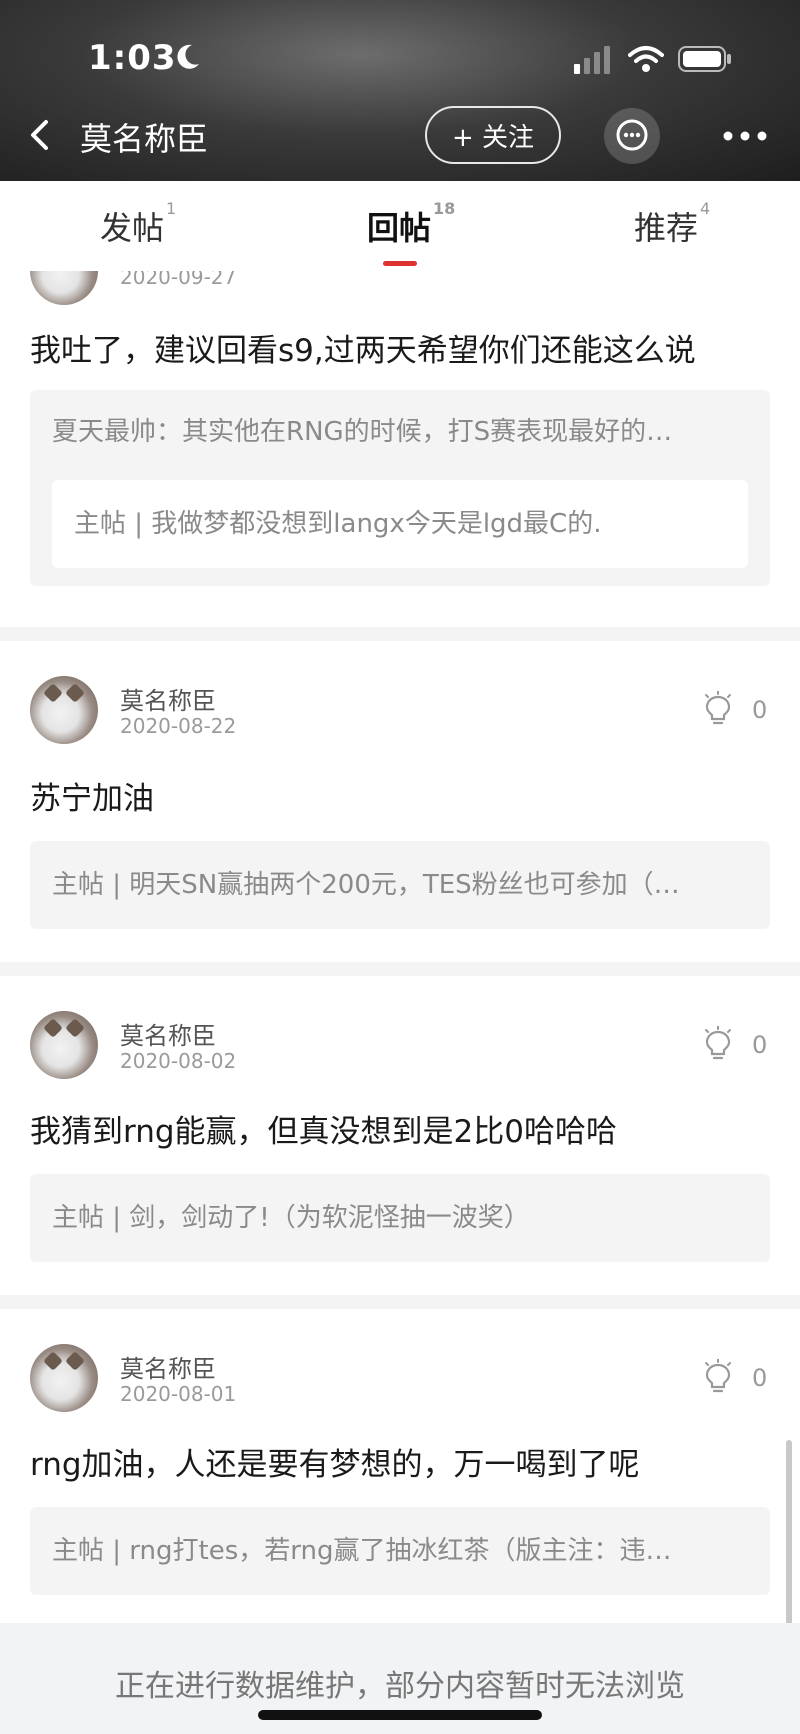 Image resolution: width=800 pixels, height=1734 pixels. Describe the element at coordinates (41, 135) in the screenshot. I see `back-arrow-icon` at that location.